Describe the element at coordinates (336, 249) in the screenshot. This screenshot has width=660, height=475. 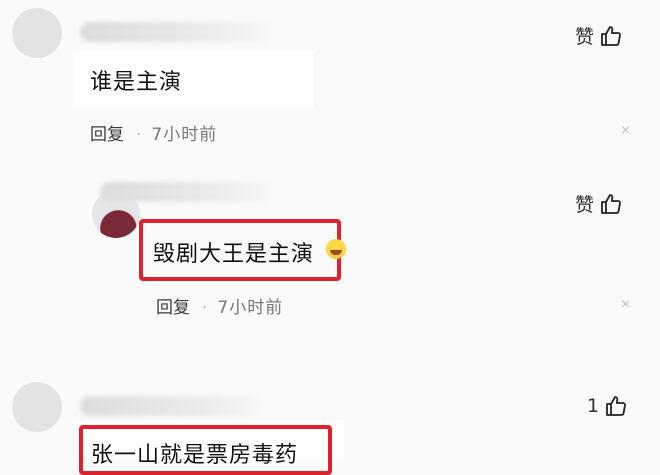
I see `emoji-icon` at that location.